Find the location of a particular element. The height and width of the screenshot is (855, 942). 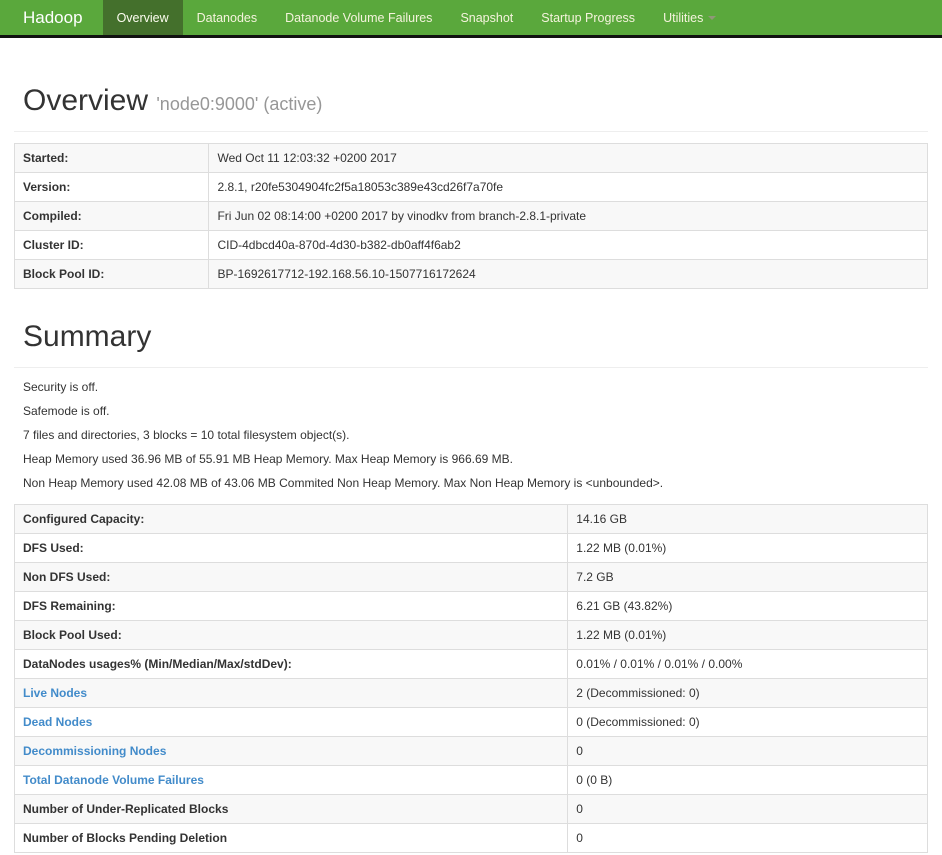

row-value-live-nodes: 2 (Decommissioned: 0) is located at coordinates (747, 693).